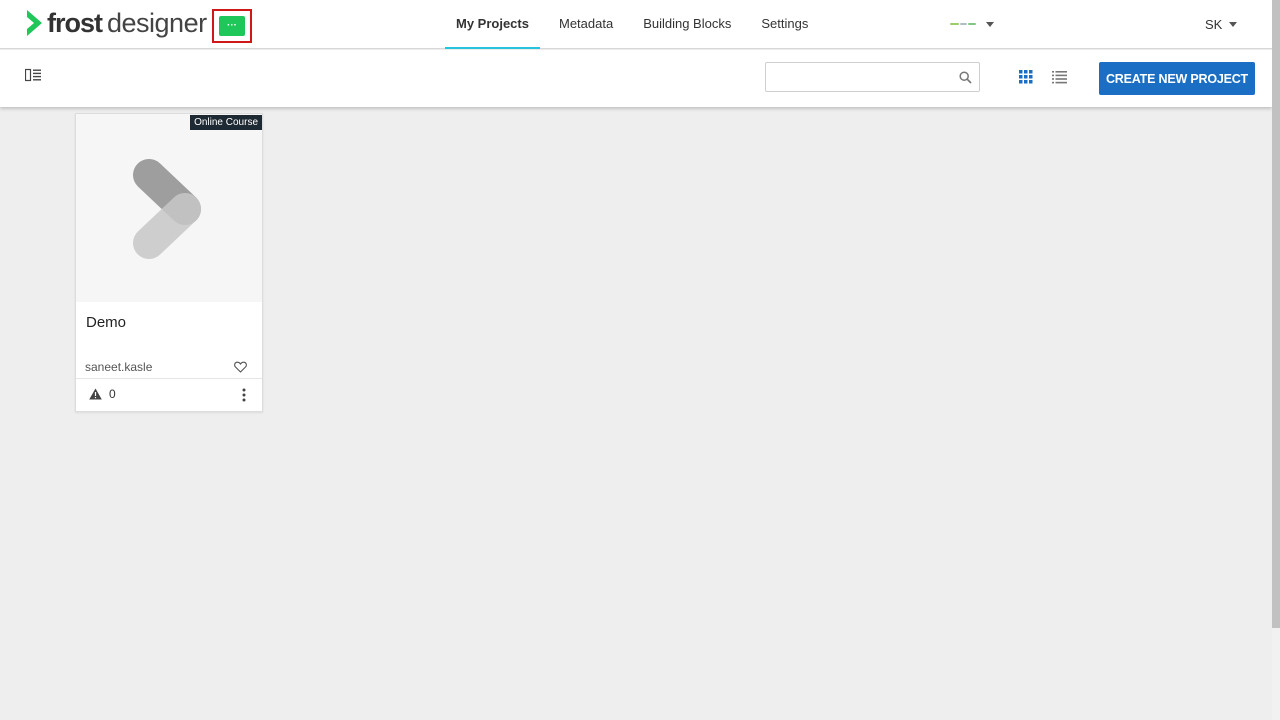  Describe the element at coordinates (1214, 24) in the screenshot. I see `user-initials: SK` at that location.